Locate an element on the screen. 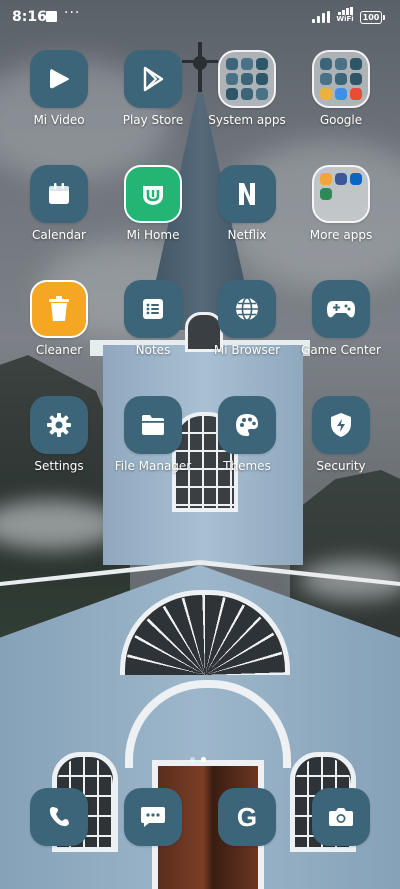 The image size is (400, 889). app-play-store: Play Store is located at coordinates (153, 89).